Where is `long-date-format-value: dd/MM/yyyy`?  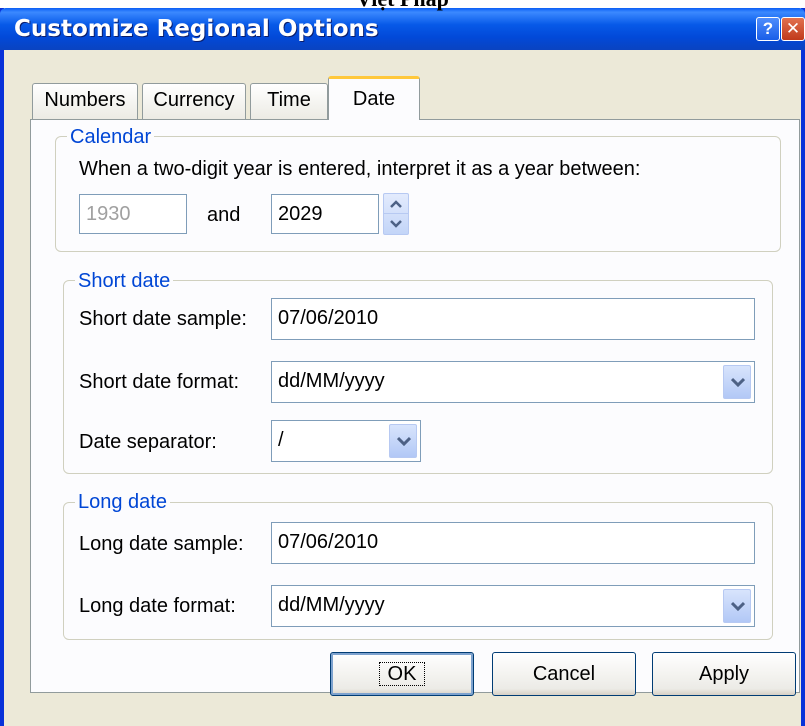 long-date-format-value: dd/MM/yyyy is located at coordinates (331, 605).